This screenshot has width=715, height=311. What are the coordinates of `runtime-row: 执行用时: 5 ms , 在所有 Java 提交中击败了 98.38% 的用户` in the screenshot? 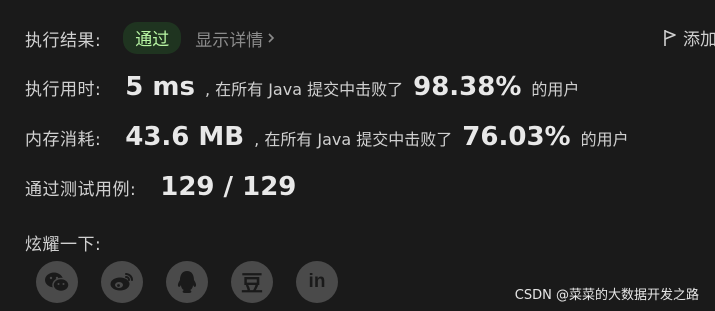 It's located at (302, 87).